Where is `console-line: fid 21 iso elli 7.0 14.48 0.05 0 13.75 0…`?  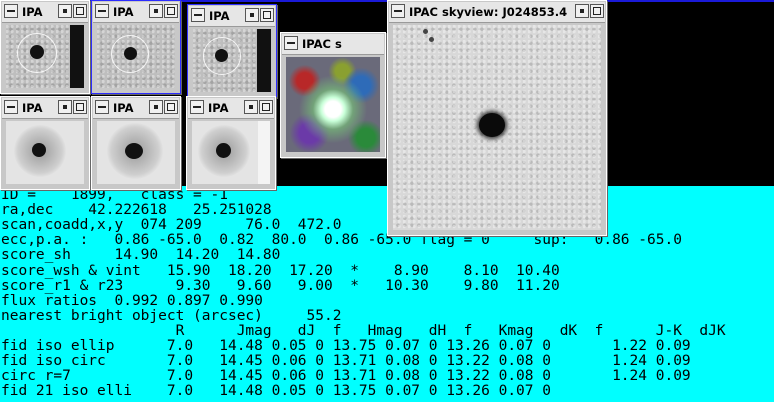
console-line: fid 21 iso elli 7.0 14.48 0.05 0 13.75 0… is located at coordinates (276, 391).